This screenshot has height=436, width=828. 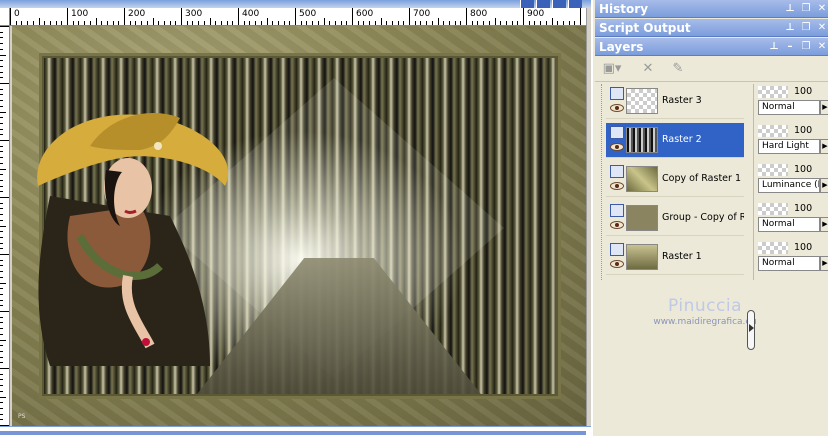 What do you see at coordinates (527, 4) in the screenshot?
I see `minimize-button` at bounding box center [527, 4].